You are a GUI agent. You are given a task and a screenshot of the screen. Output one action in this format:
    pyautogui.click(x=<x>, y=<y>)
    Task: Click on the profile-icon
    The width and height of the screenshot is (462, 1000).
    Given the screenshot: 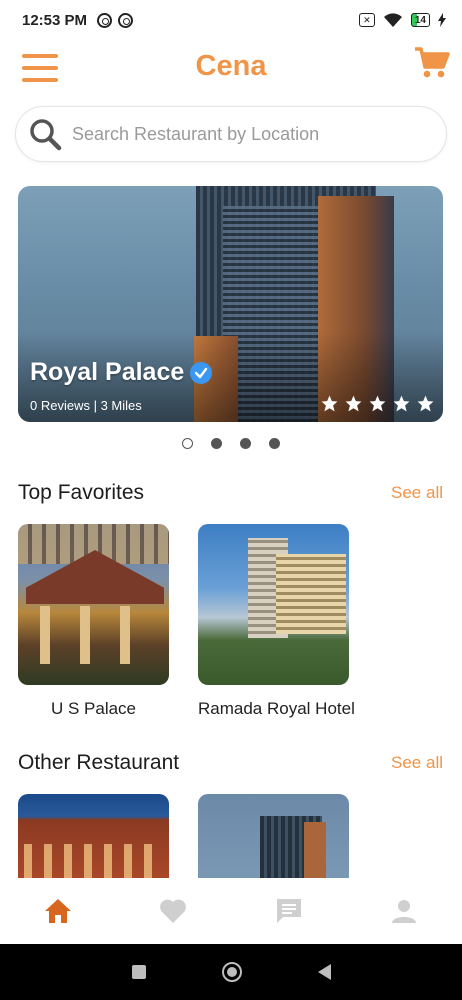 What is the action you would take?
    pyautogui.click(x=404, y=911)
    